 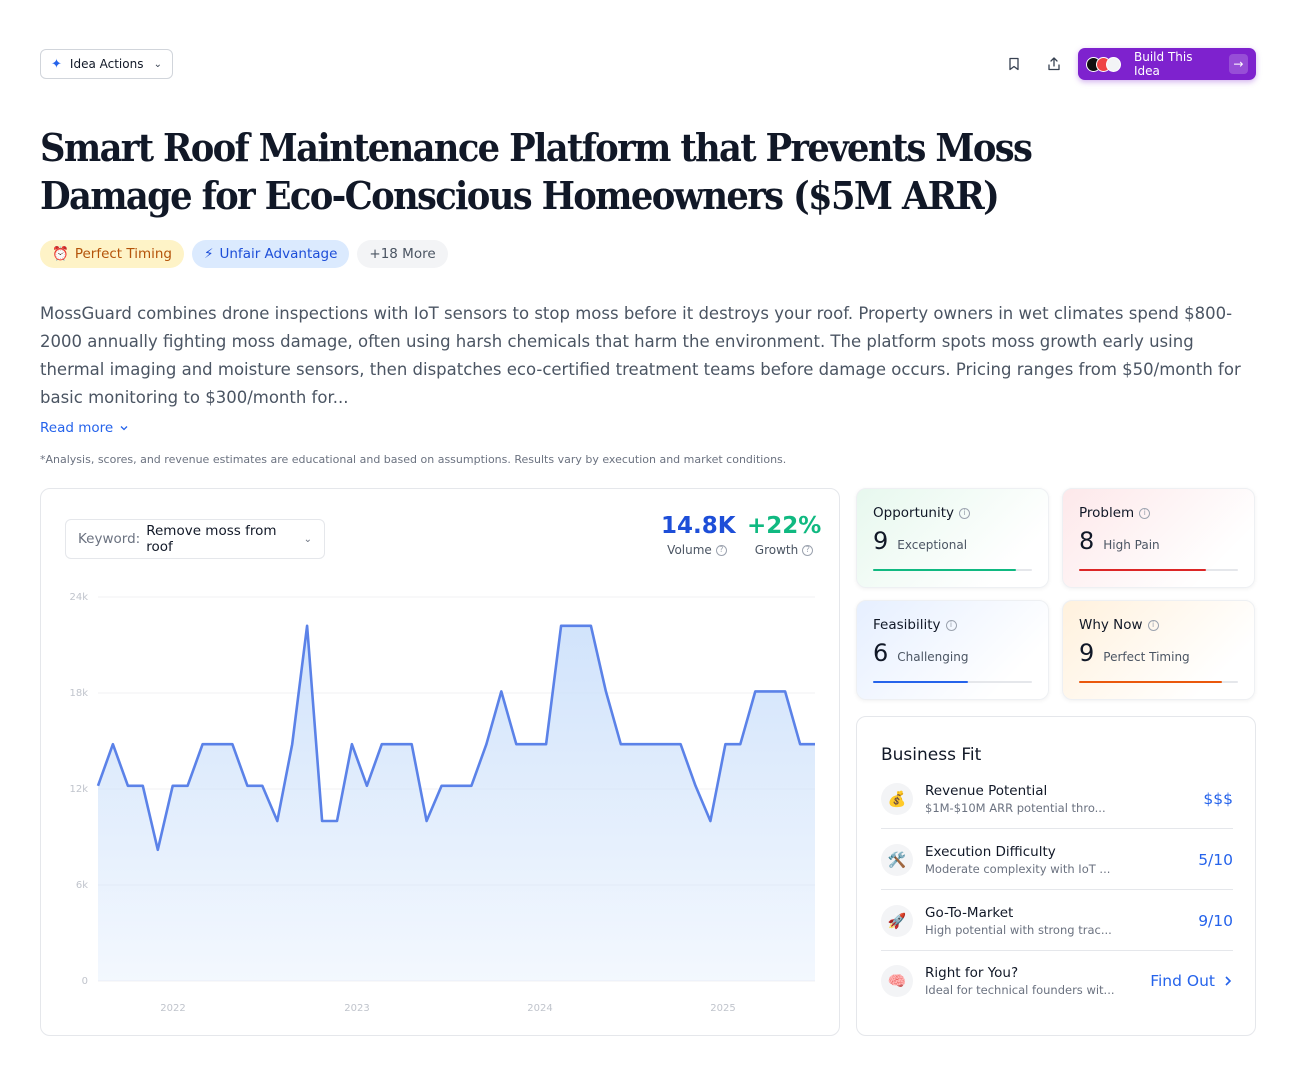 I want to click on chevron-down-icon, so click(x=124, y=428).